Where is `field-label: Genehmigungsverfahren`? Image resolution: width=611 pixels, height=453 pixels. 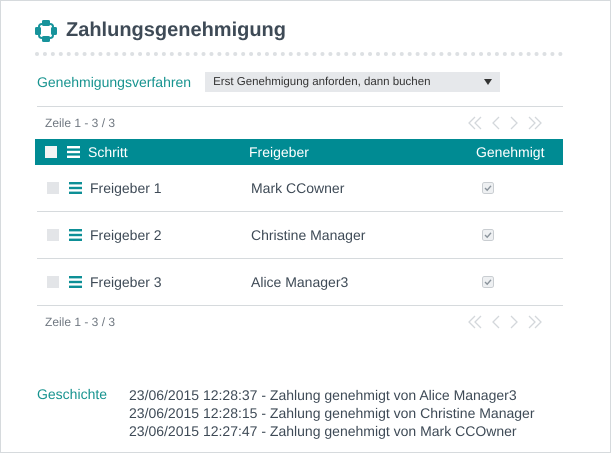 field-label: Genehmigungsverfahren is located at coordinates (114, 82).